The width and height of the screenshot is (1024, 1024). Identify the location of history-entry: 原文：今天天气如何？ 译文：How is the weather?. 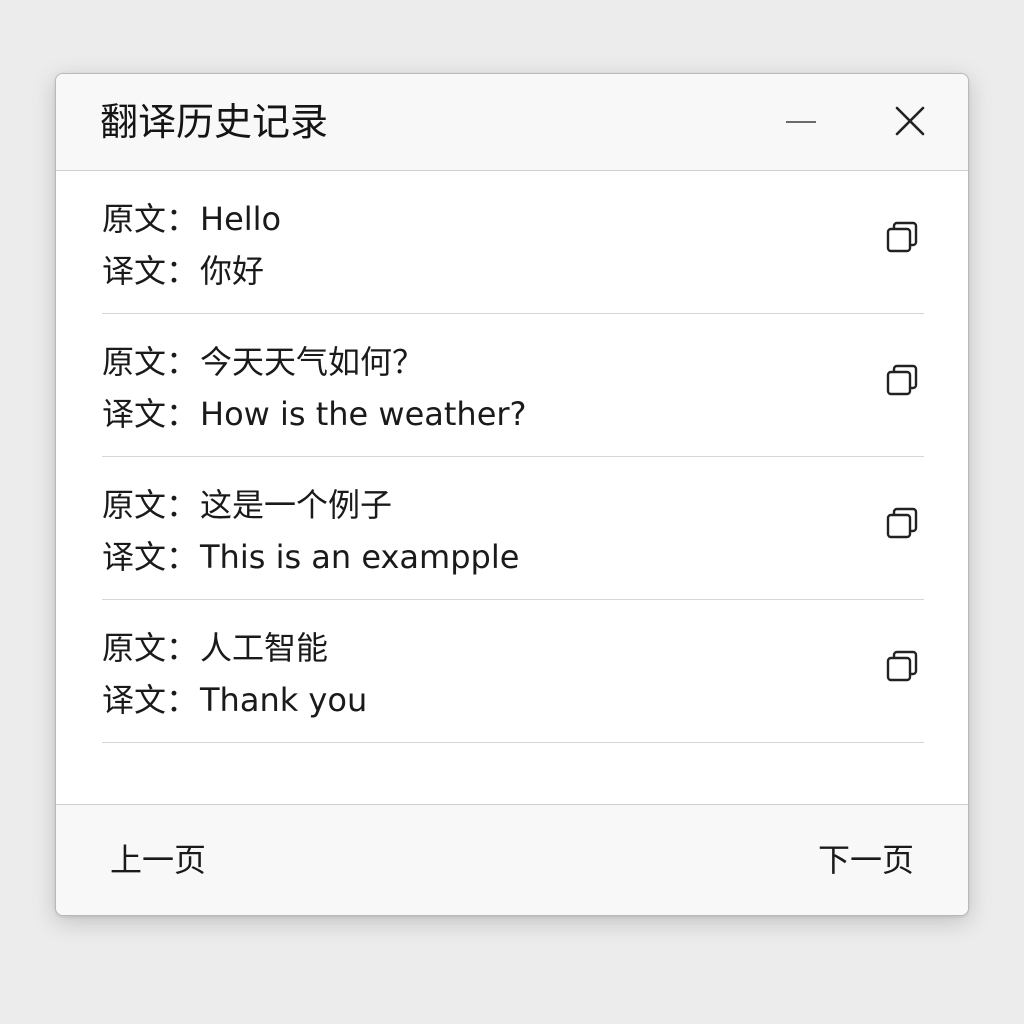
(513, 385).